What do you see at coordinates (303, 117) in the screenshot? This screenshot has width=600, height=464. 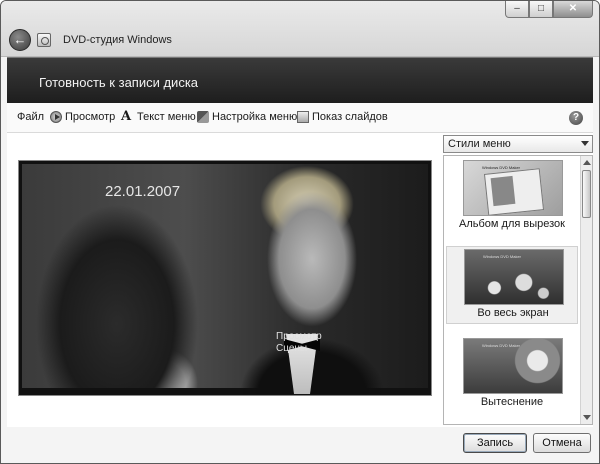 I see `slideshow-icon` at bounding box center [303, 117].